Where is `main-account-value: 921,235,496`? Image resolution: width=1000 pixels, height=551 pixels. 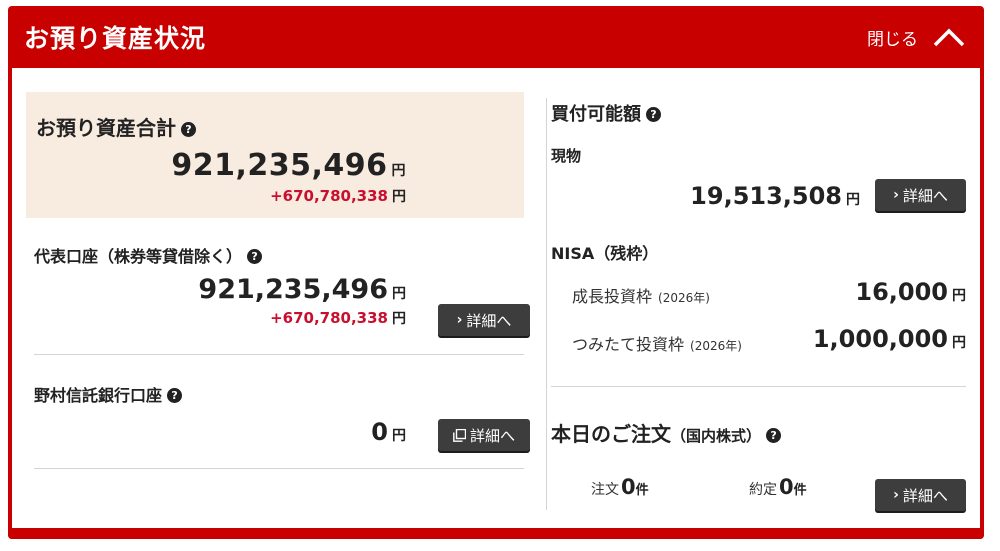 main-account-value: 921,235,496 is located at coordinates (293, 289).